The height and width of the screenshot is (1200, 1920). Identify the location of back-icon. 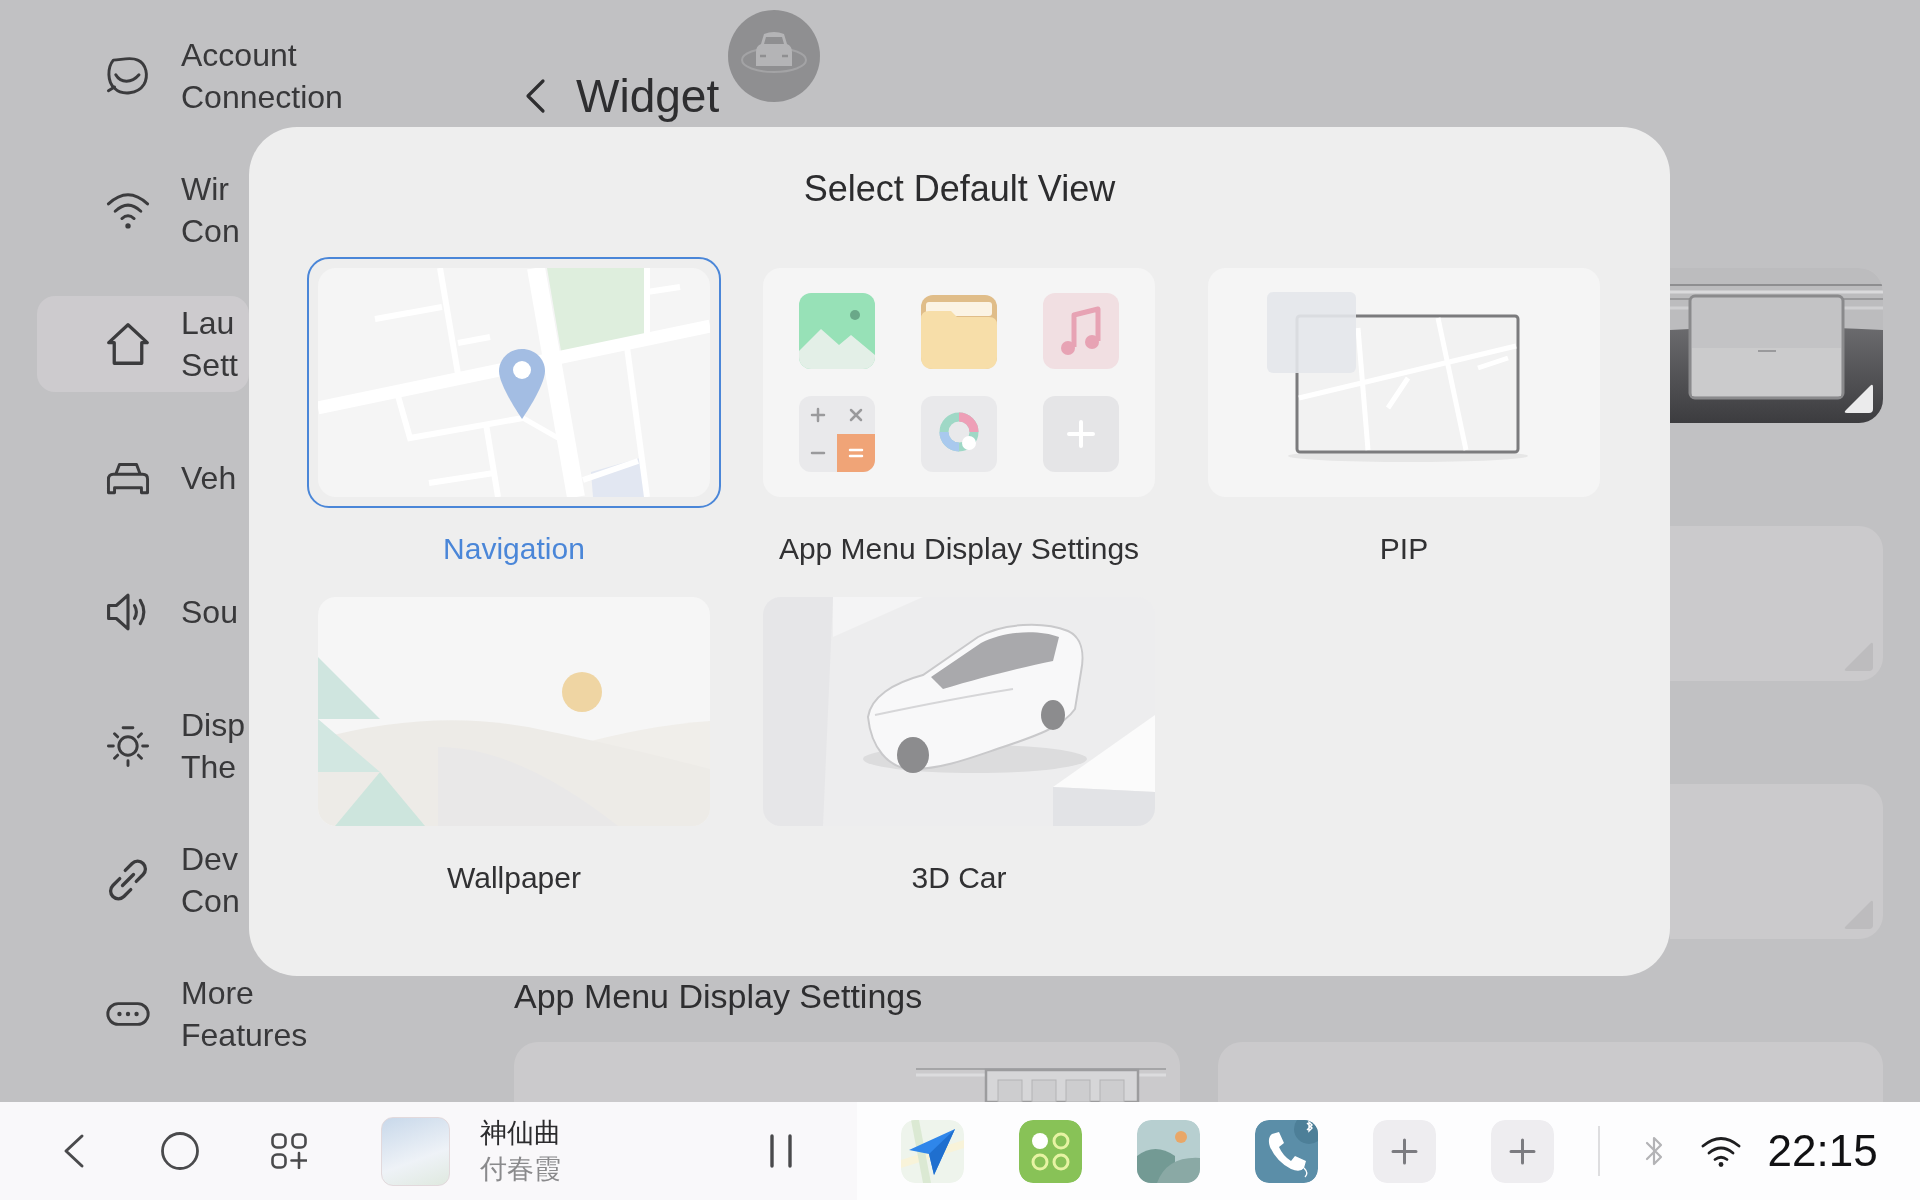
(535, 96).